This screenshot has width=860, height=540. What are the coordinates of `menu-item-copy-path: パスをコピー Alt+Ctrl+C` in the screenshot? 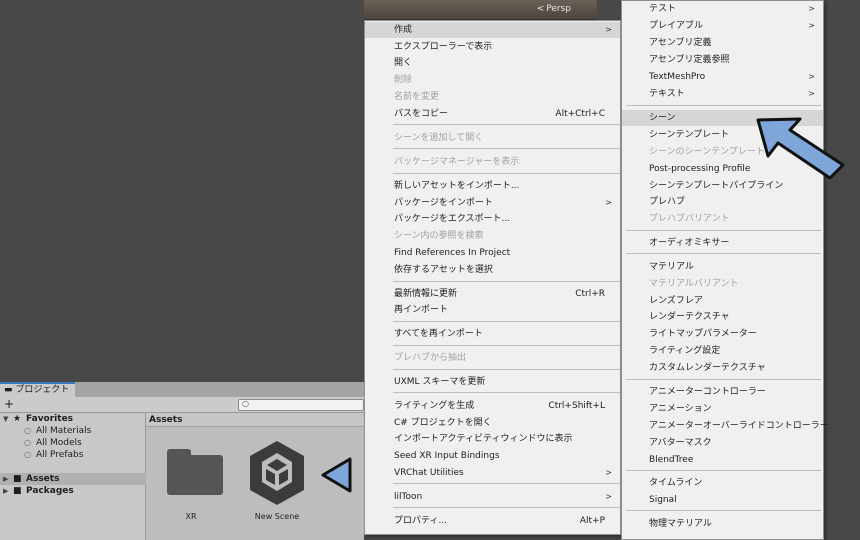 It's located at (492, 114).